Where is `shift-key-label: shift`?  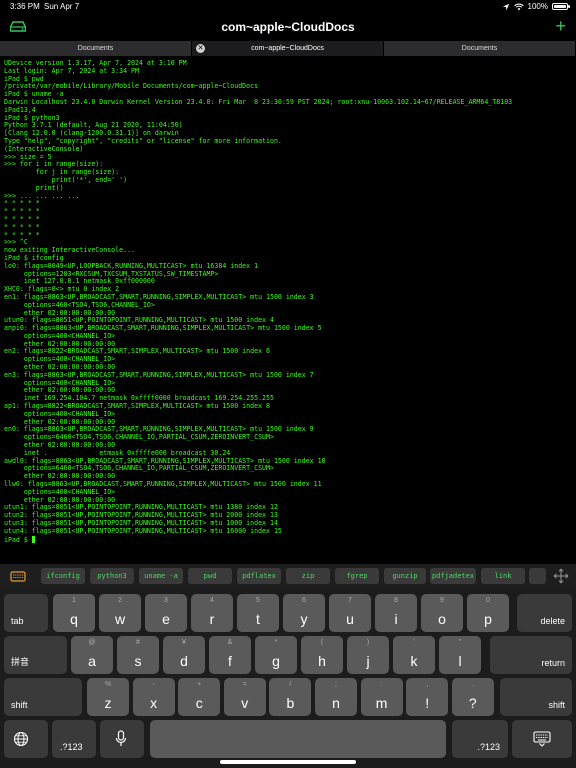 shift-key-label: shift is located at coordinates (556, 705).